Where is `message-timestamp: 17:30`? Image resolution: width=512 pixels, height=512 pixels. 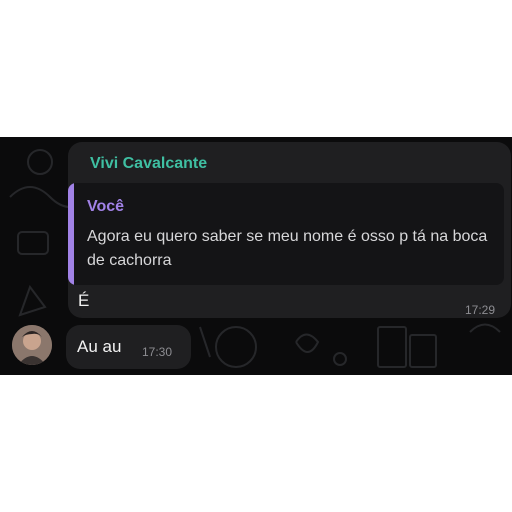 message-timestamp: 17:30 is located at coordinates (157, 352).